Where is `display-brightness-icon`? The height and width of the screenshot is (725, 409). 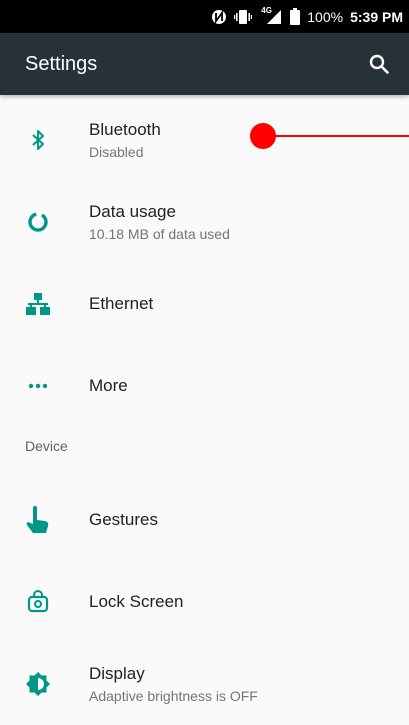
display-brightness-icon is located at coordinates (38, 684).